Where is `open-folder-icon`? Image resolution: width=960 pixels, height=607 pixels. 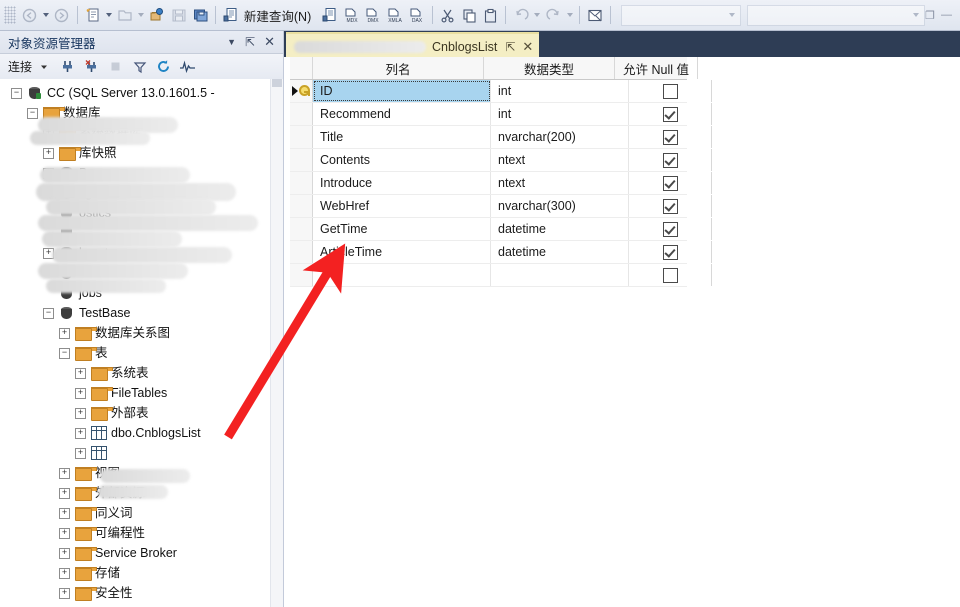 open-folder-icon is located at coordinates (125, 15).